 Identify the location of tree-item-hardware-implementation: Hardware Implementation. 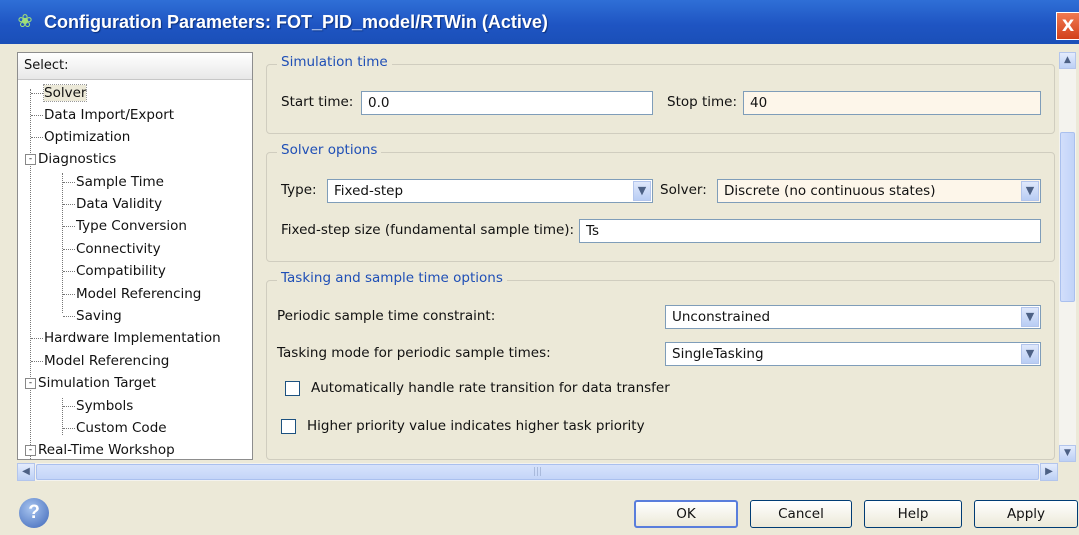
(126, 338).